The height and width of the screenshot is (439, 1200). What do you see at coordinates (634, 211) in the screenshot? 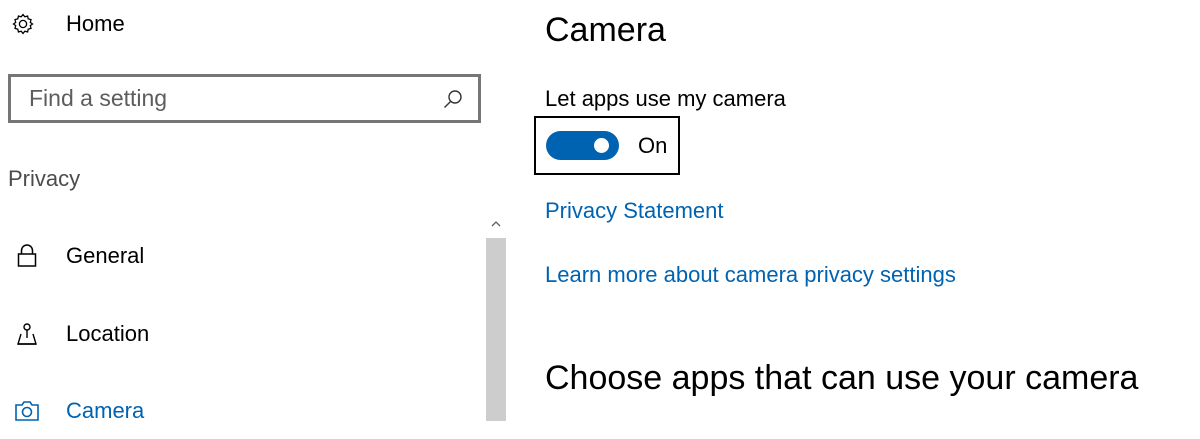
I see `privacy-statement-link: Privacy Statement` at bounding box center [634, 211].